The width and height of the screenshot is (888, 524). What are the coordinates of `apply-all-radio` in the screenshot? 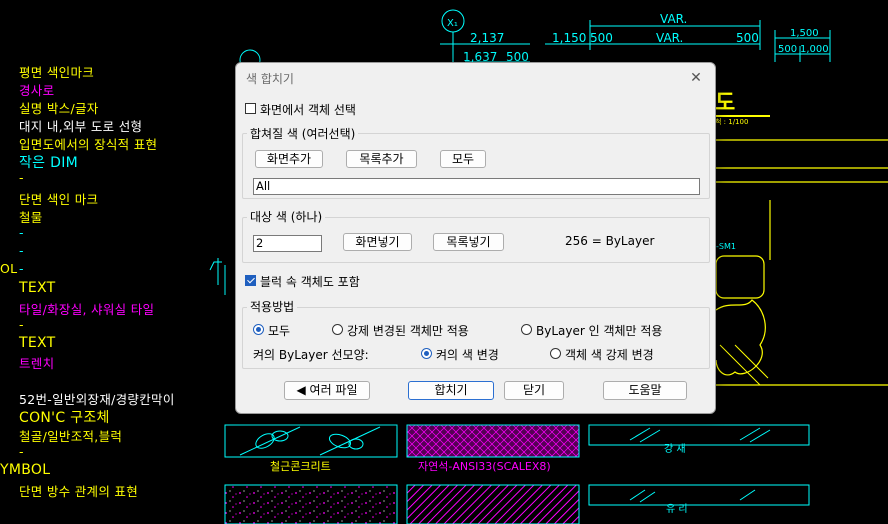 It's located at (258, 329).